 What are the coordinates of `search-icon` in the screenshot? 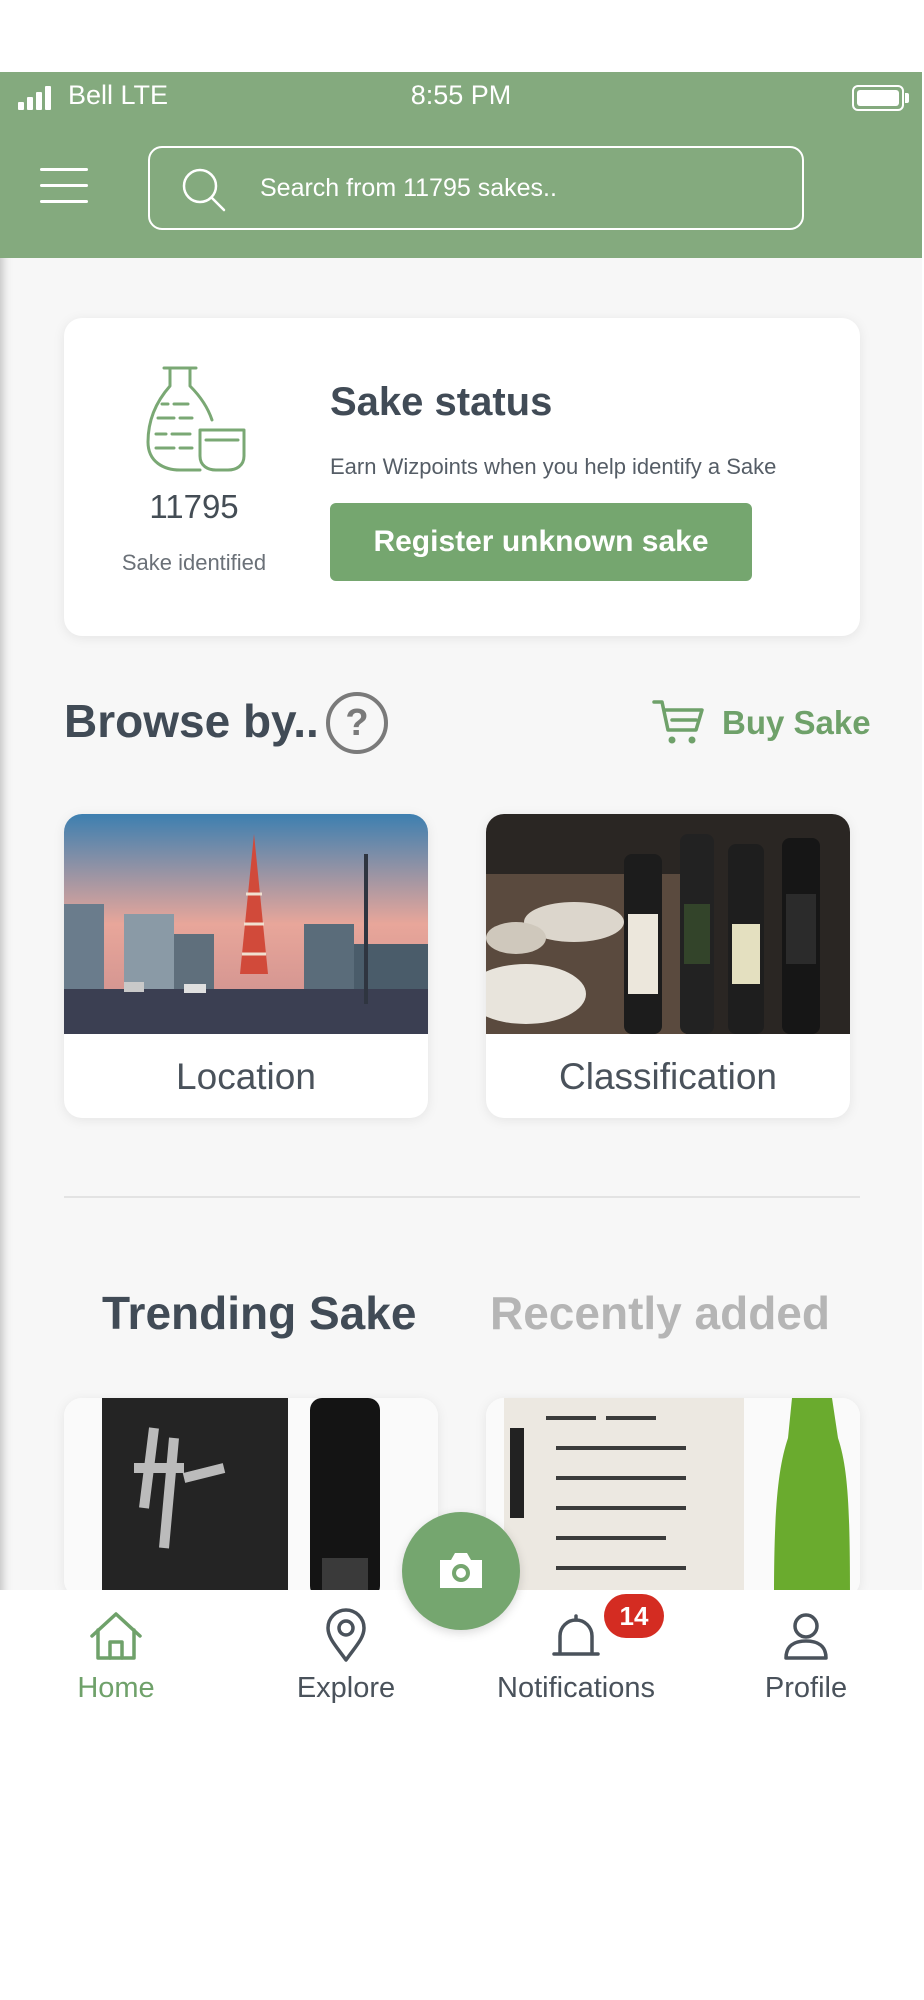 It's located at (204, 190).